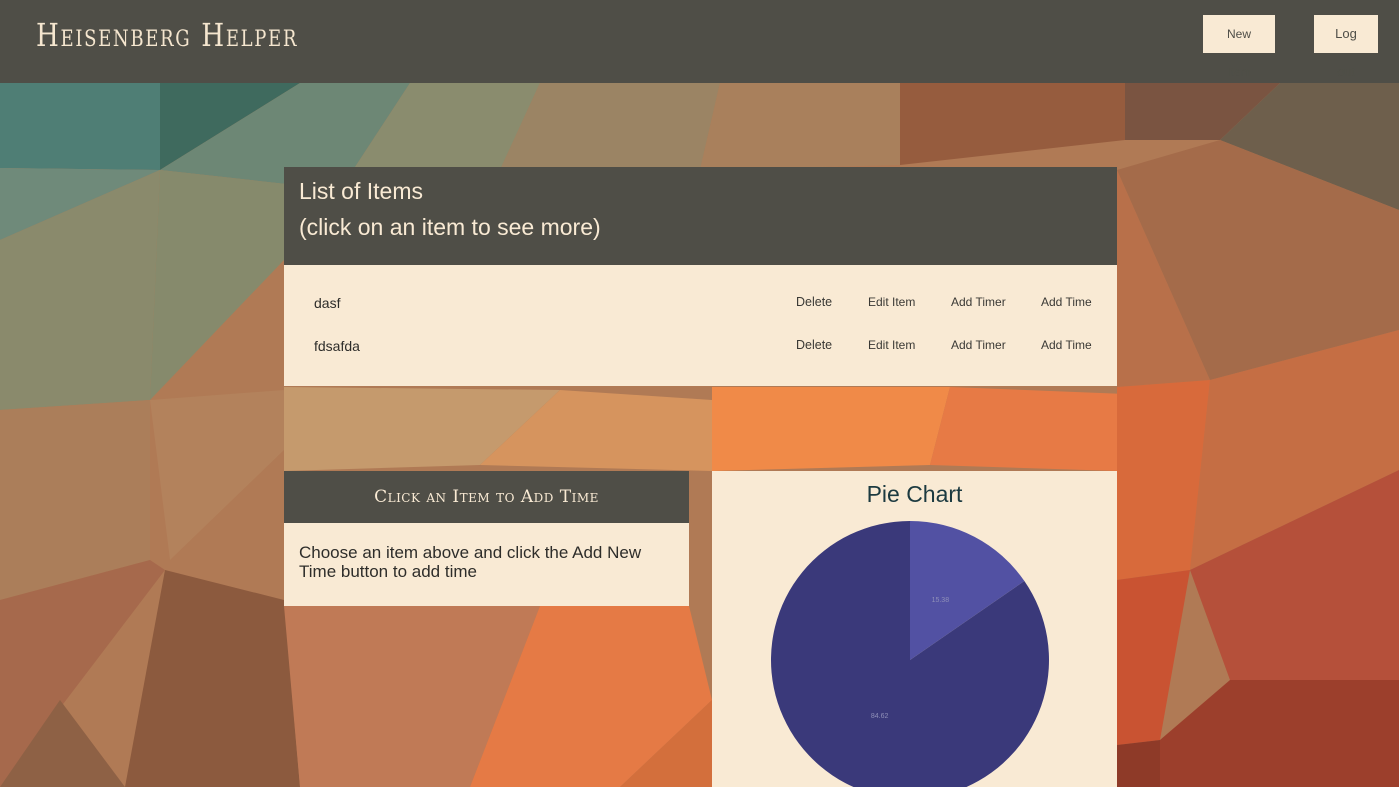  What do you see at coordinates (1346, 47) in the screenshot?
I see `log-out-button: Log out` at bounding box center [1346, 47].